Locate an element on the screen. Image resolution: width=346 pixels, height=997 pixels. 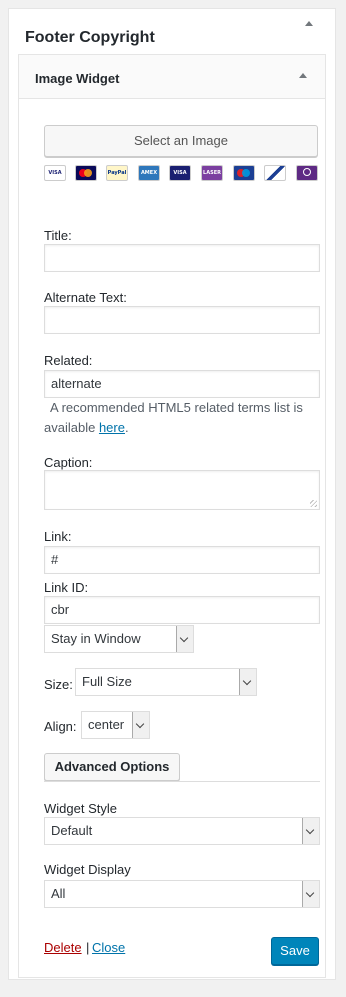
size-value: Full Size is located at coordinates (107, 681).